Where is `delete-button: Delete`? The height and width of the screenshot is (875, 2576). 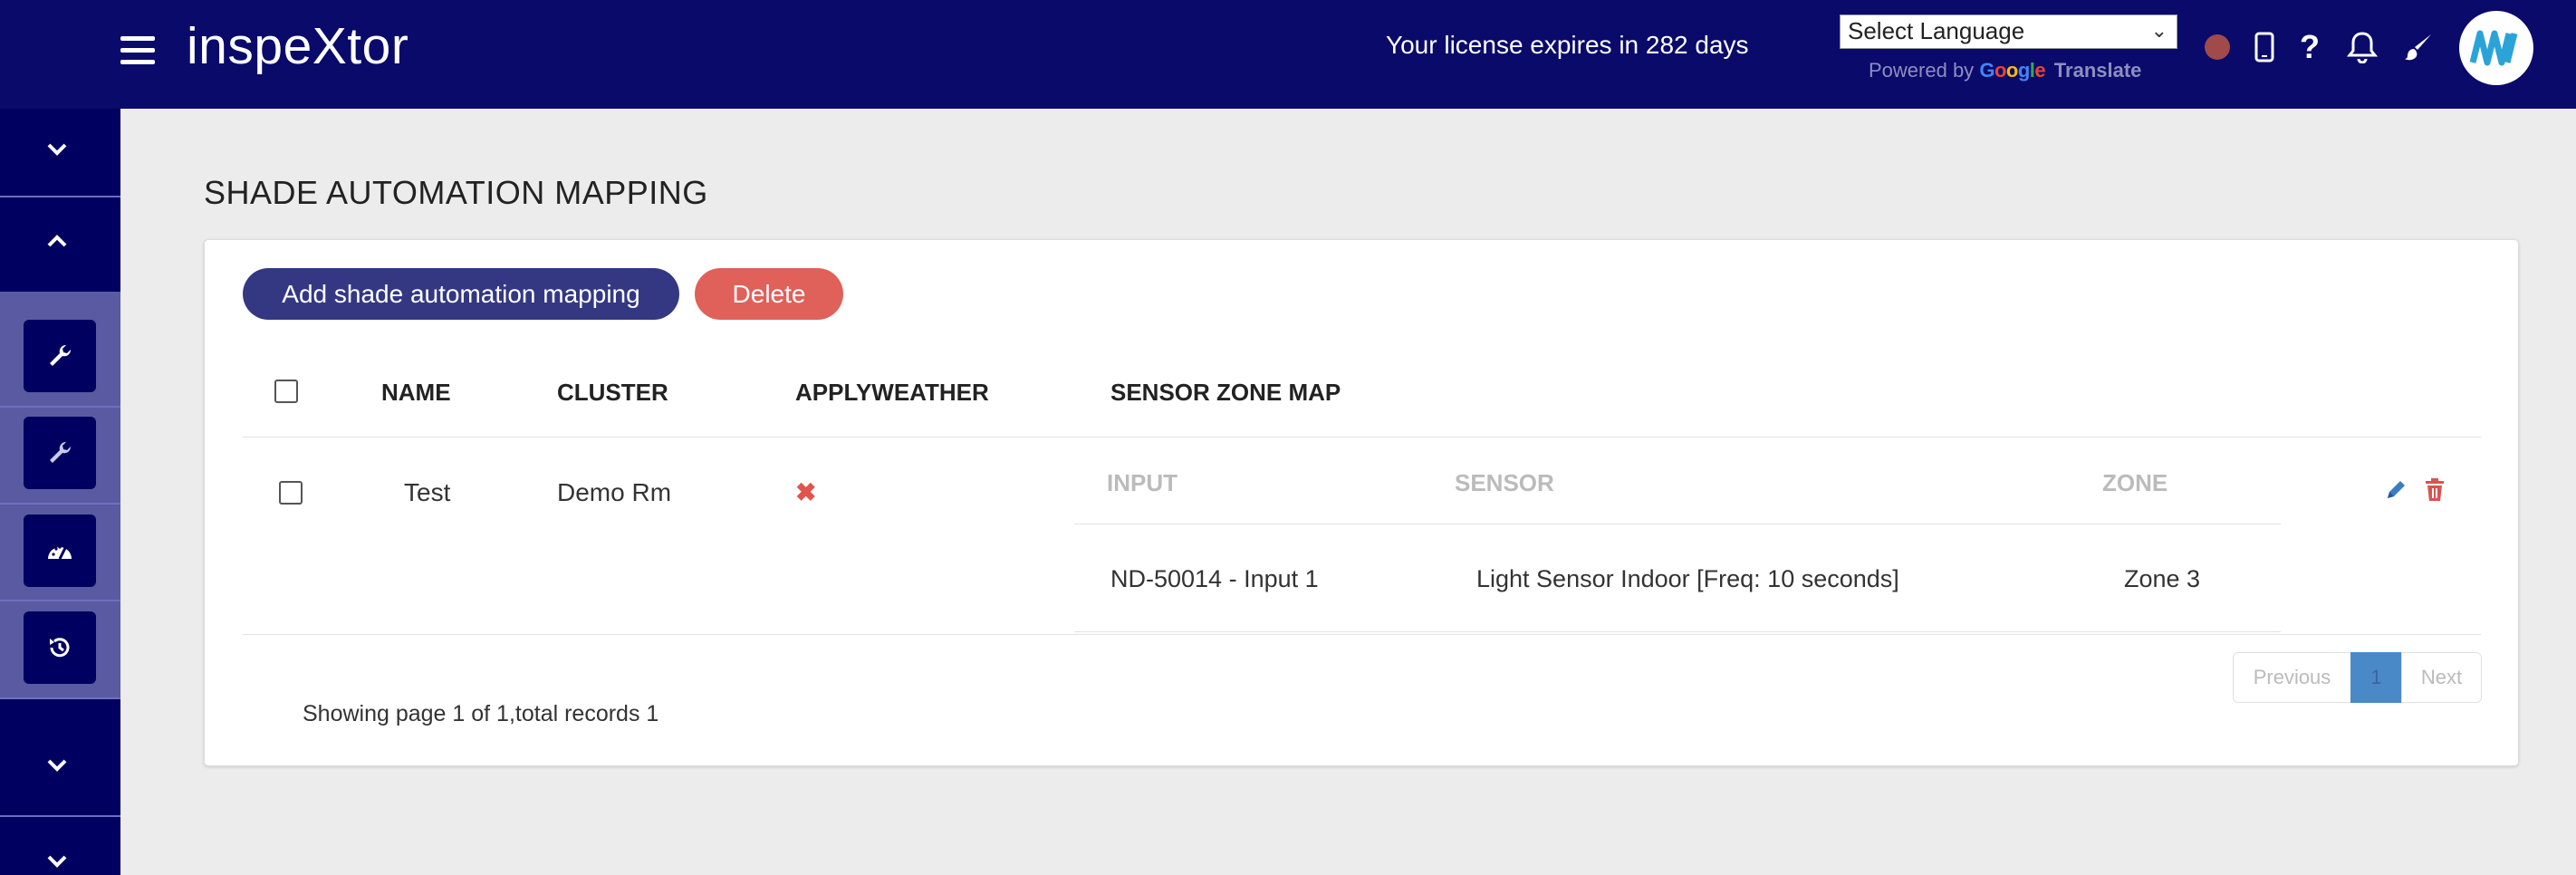
delete-button: Delete is located at coordinates (769, 294).